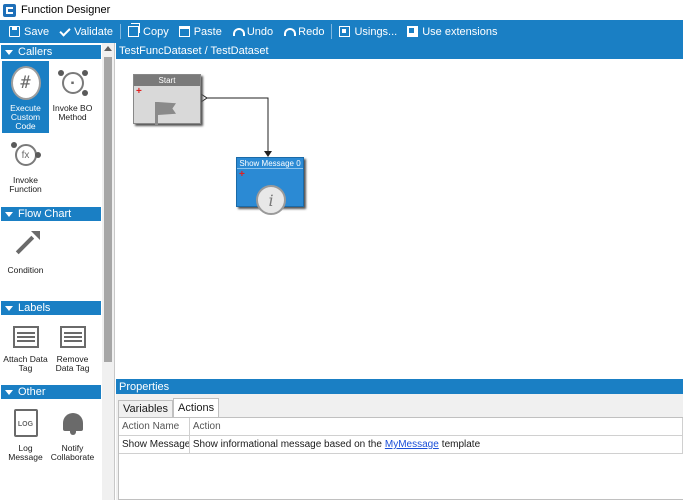 The image size is (683, 500). I want to click on use-extensions-button: Use extensions, so click(452, 31).